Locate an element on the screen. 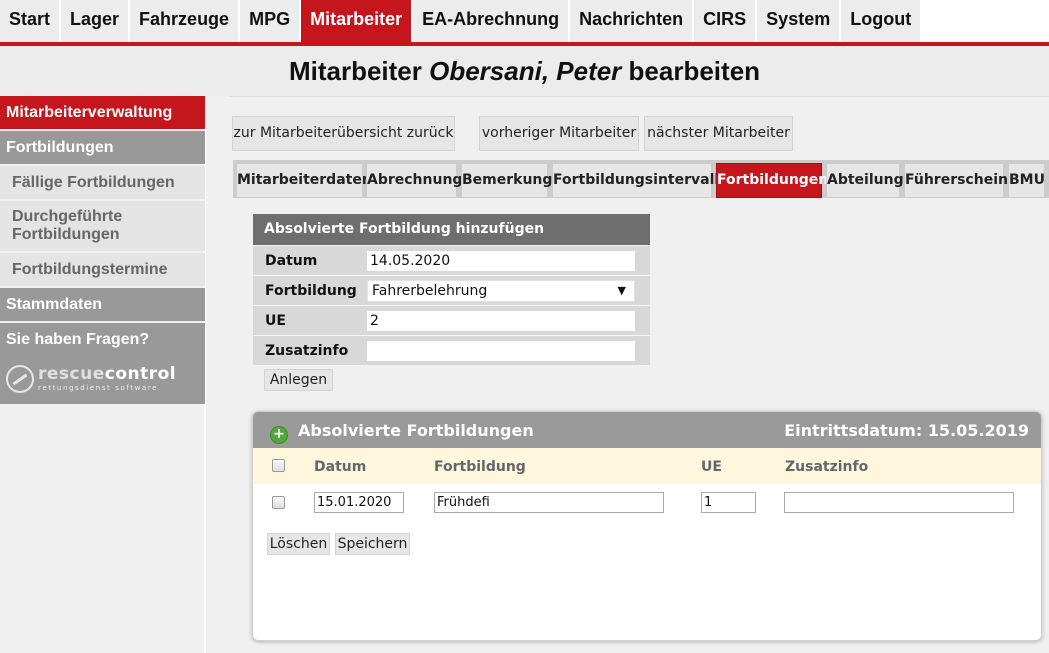 This screenshot has height=653, width=1049. nav-lager: Lager is located at coordinates (95, 21).